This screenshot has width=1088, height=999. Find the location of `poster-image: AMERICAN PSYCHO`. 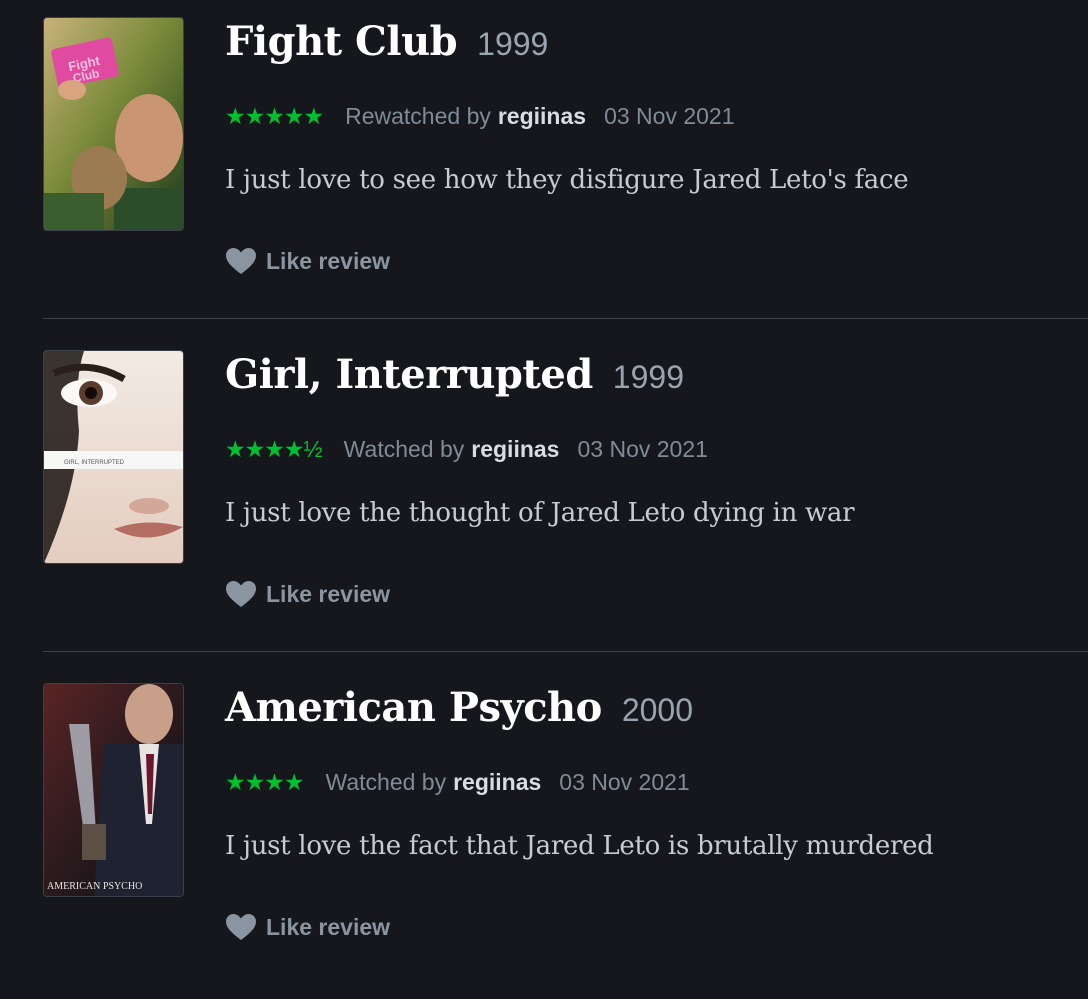

poster-image: AMERICAN PSYCHO is located at coordinates (113, 790).